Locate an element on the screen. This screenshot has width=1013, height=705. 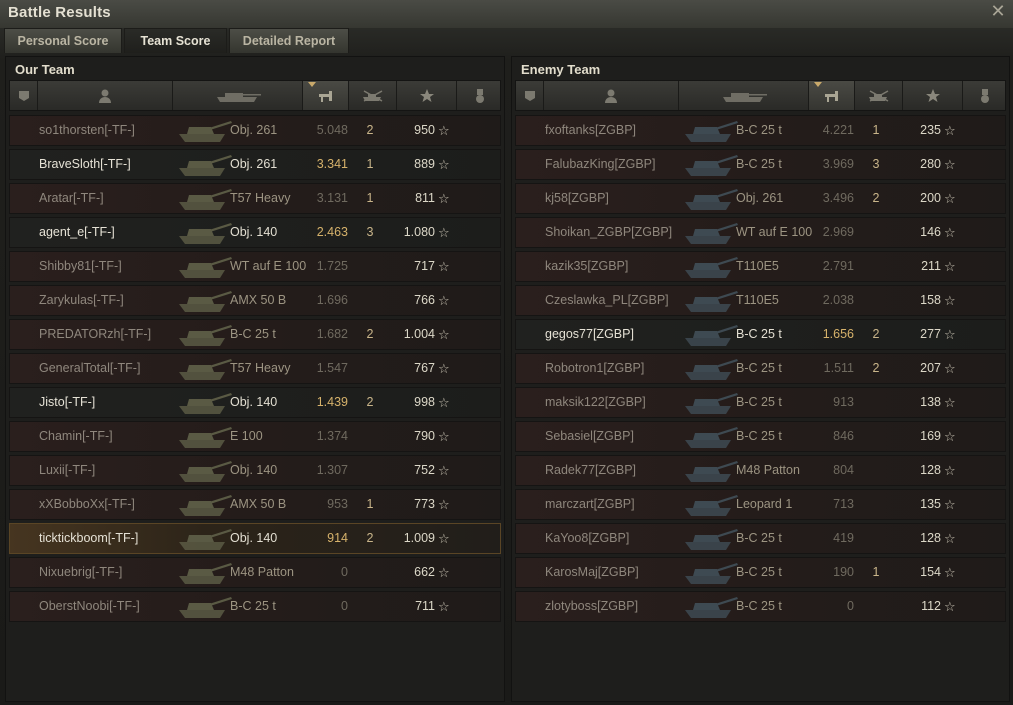
player-name: Shibby81[-TF-] is located at coordinates (80, 266).